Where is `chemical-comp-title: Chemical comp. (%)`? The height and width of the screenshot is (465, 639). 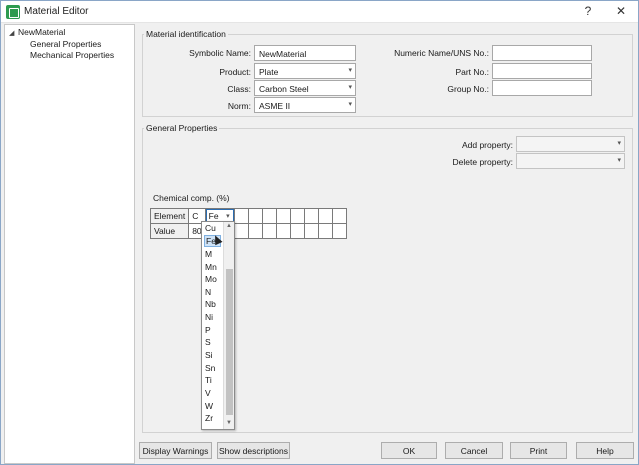 chemical-comp-title: Chemical comp. (%) is located at coordinates (191, 198).